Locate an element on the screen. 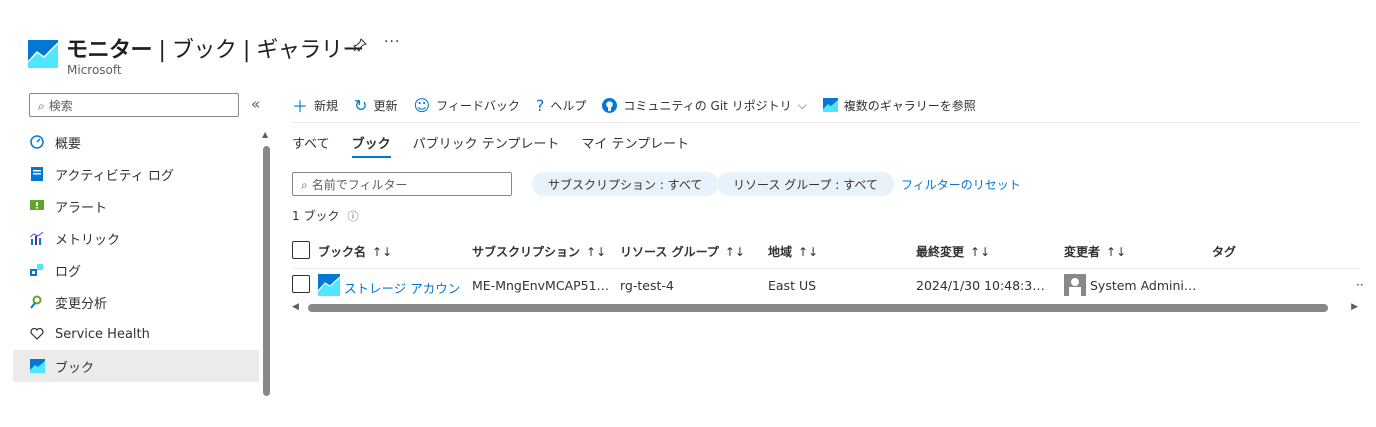 The height and width of the screenshot is (427, 1376). sidebar-item-workbooks: ブック is located at coordinates (136, 366).